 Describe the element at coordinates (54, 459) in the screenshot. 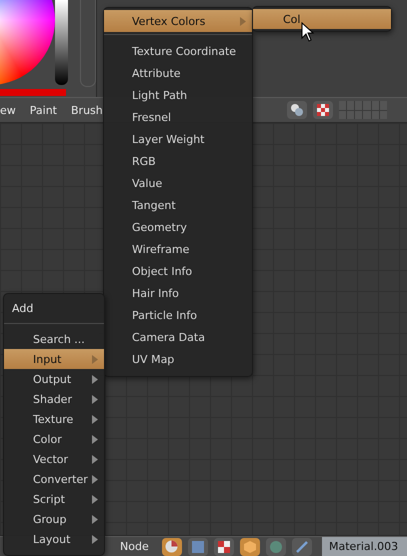

I see `menu-item: Vector` at that location.